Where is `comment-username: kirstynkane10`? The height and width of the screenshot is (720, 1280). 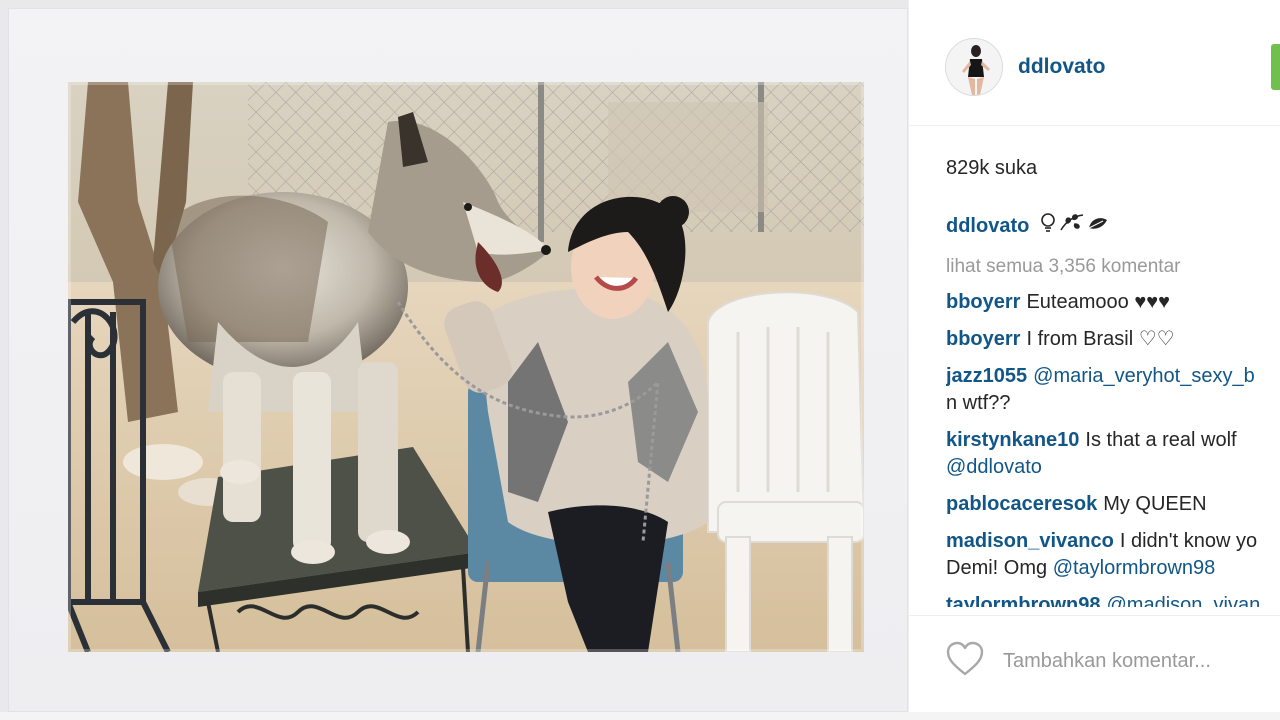 comment-username: kirstynkane10 is located at coordinates (1012, 440).